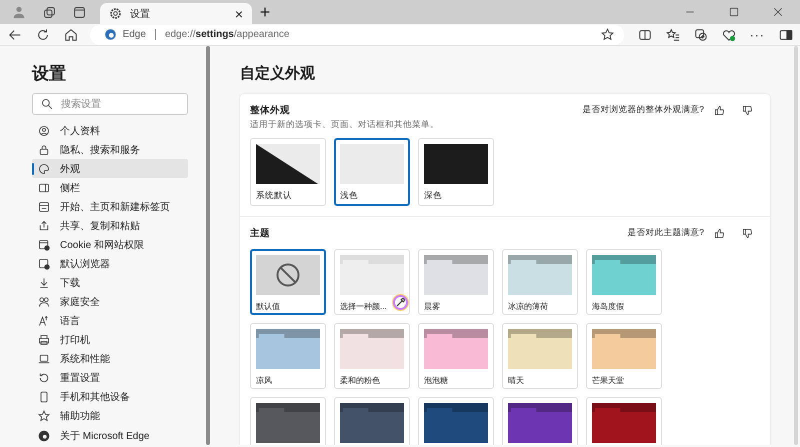 The width and height of the screenshot is (800, 447). I want to click on sidebar-item: 辅助功能, so click(110, 416).